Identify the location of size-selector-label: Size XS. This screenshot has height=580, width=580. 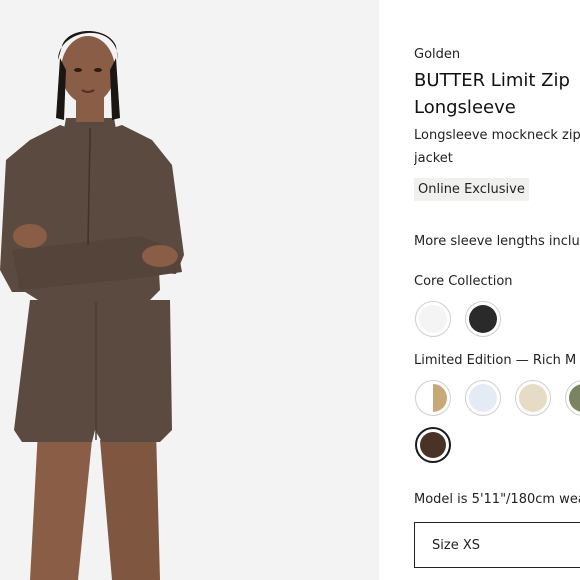
(456, 545).